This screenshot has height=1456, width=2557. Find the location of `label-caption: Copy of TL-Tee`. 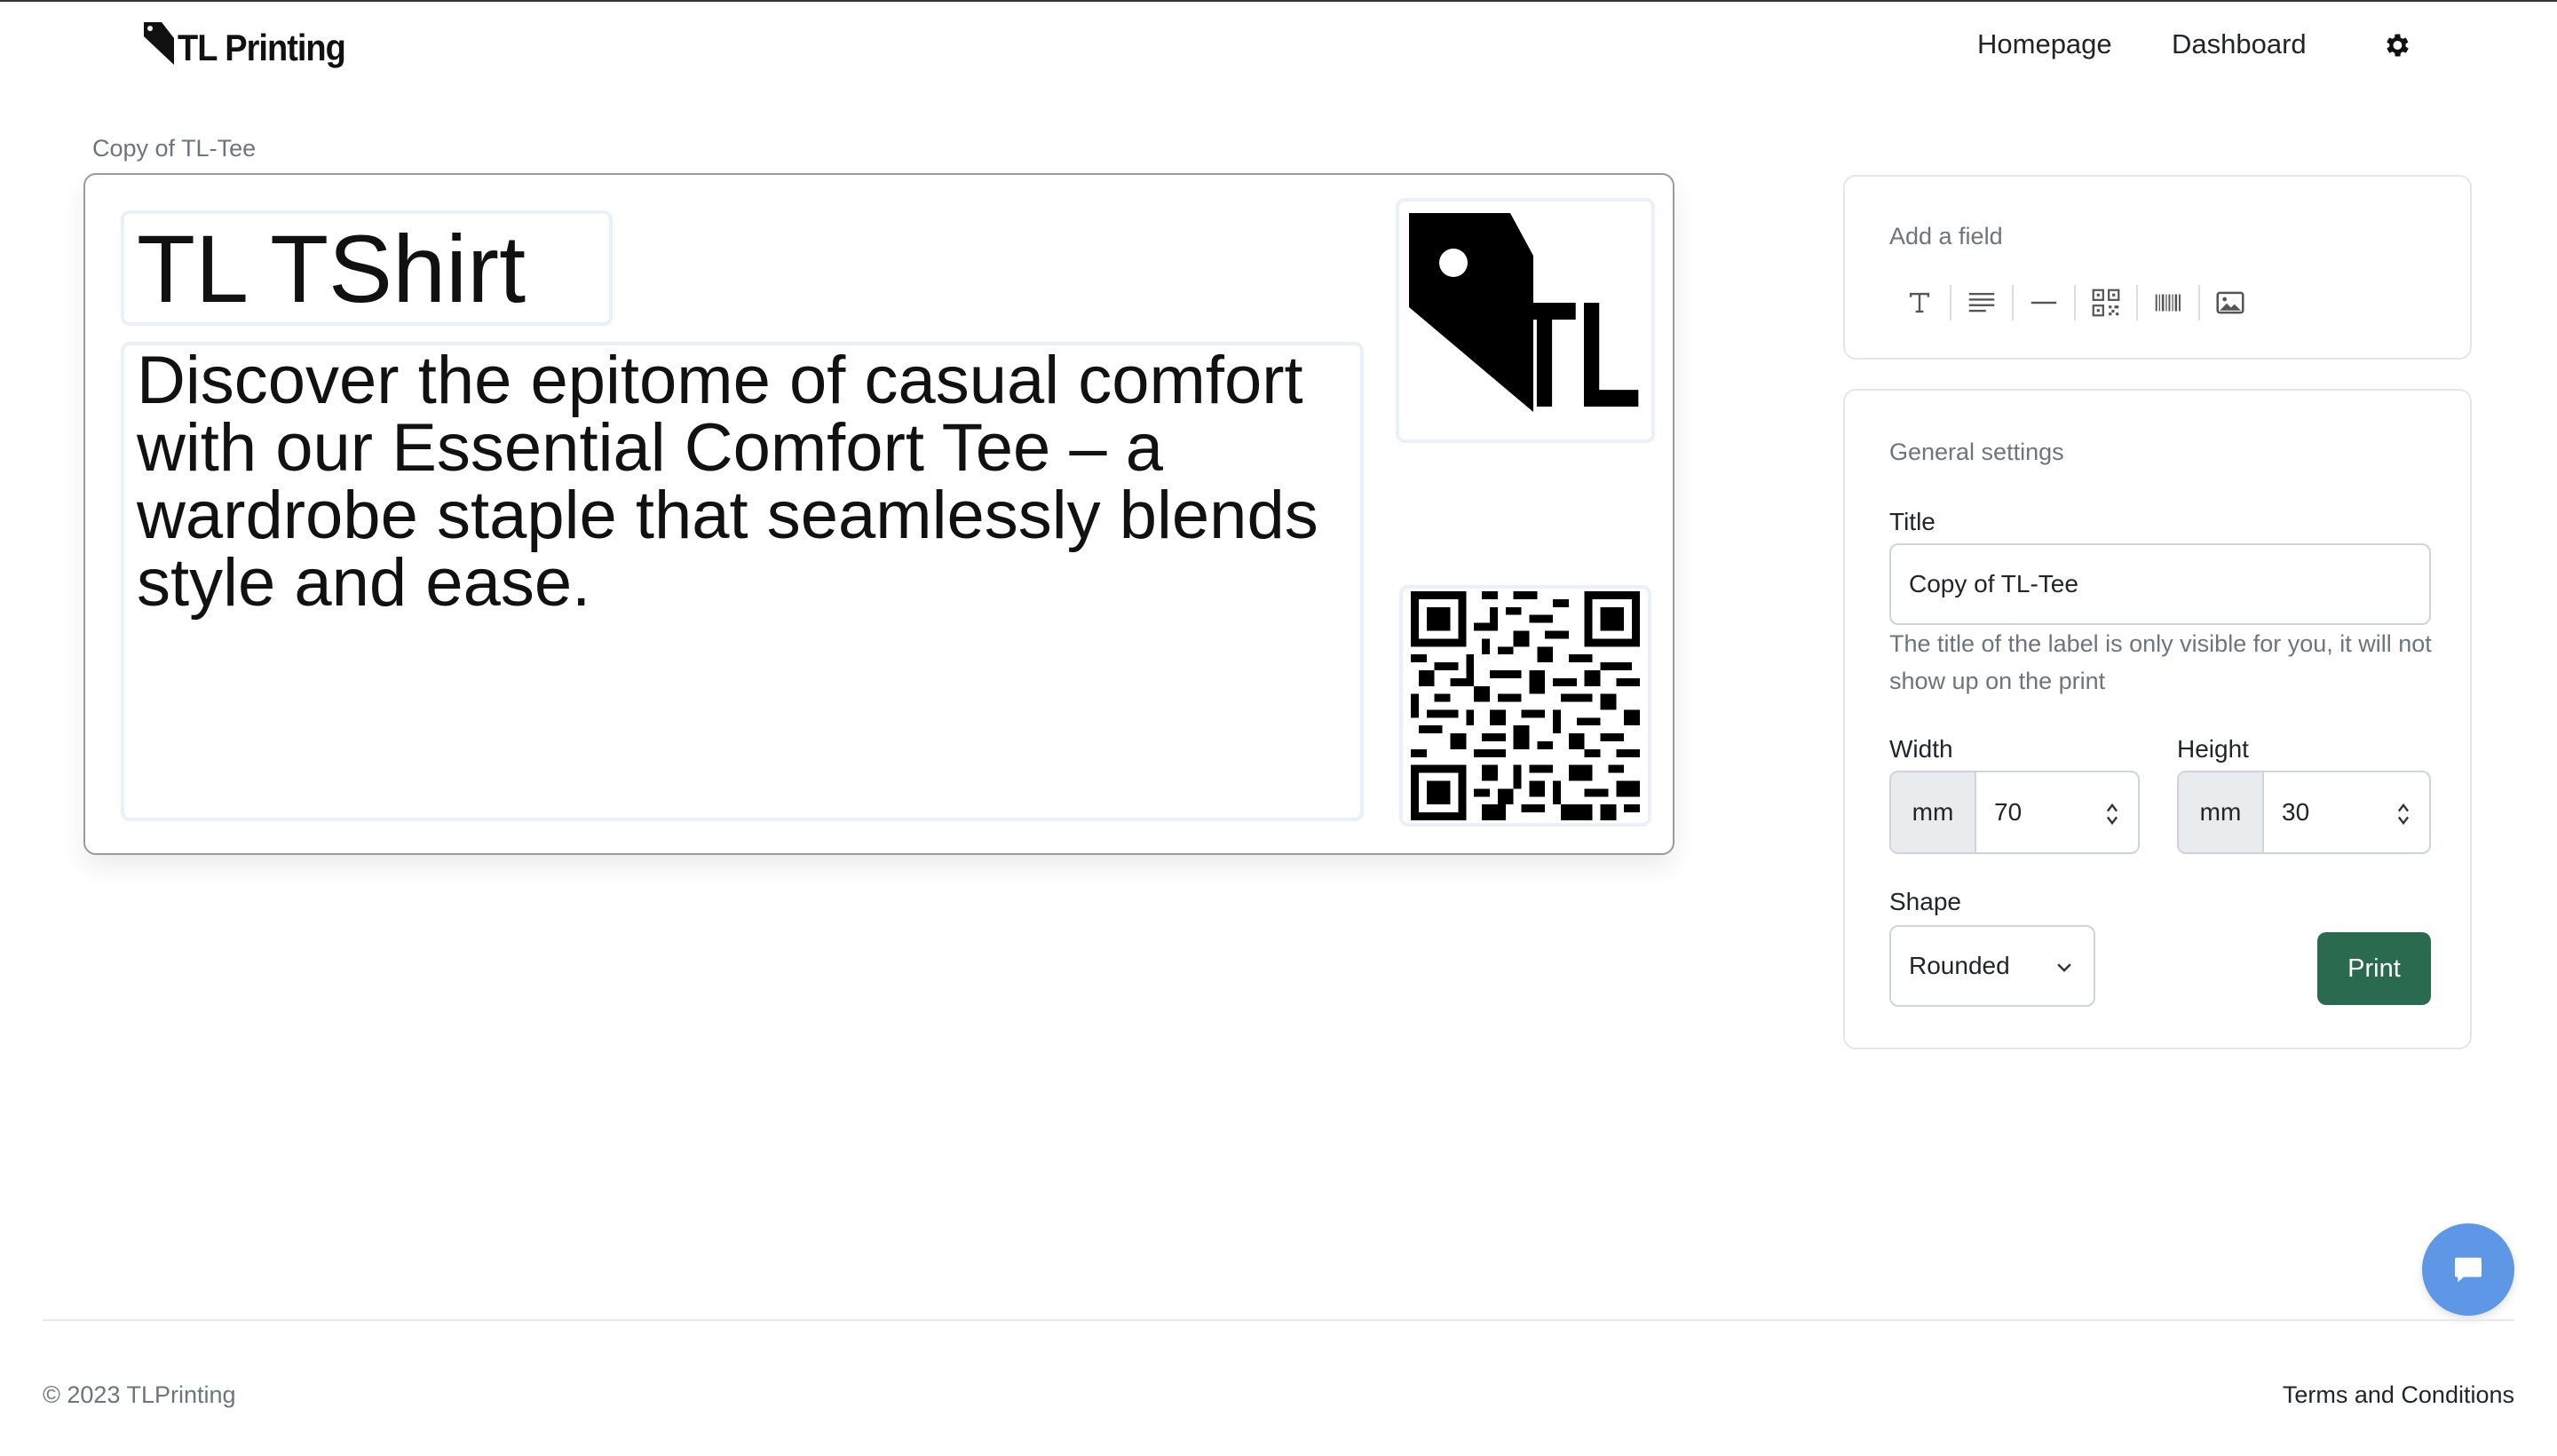

label-caption: Copy of TL-Tee is located at coordinates (174, 148).